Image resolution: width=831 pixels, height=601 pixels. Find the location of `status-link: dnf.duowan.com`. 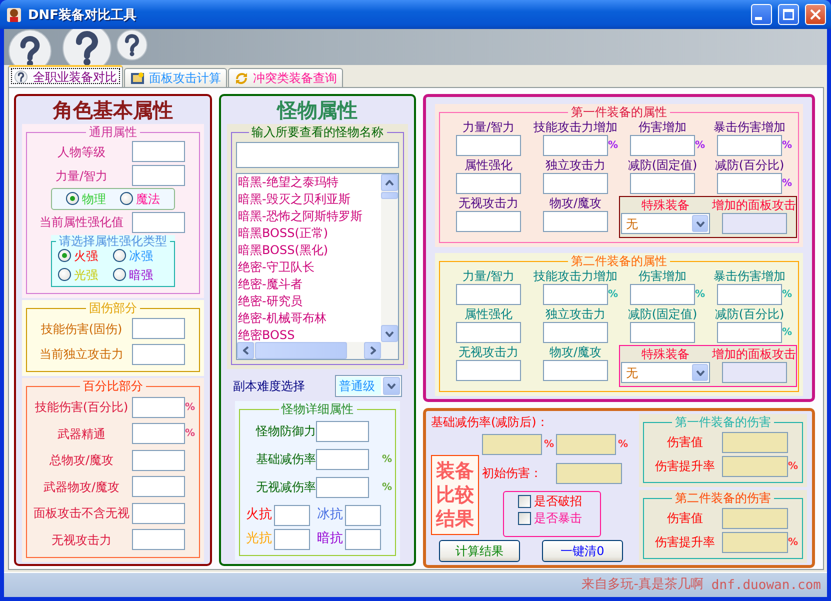

status-link: dnf.duowan.com is located at coordinates (766, 585).